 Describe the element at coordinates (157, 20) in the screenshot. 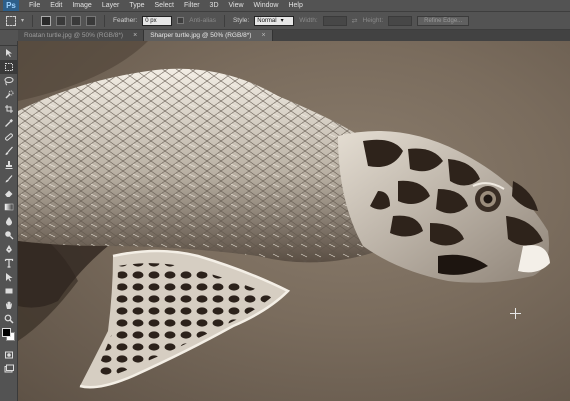

I see `feather-input: 0 px` at that location.